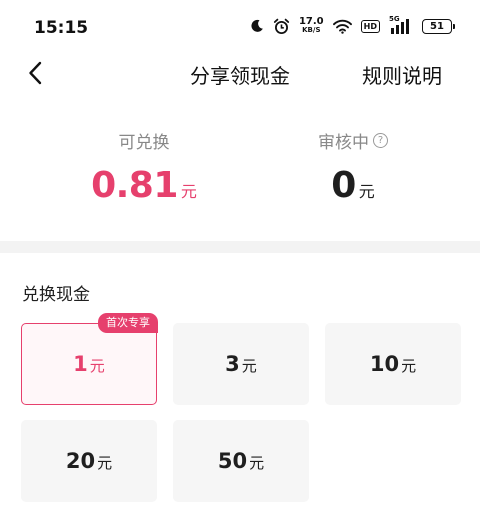 This screenshot has width=480, height=511. What do you see at coordinates (370, 26) in the screenshot?
I see `hd-icon: HD` at bounding box center [370, 26].